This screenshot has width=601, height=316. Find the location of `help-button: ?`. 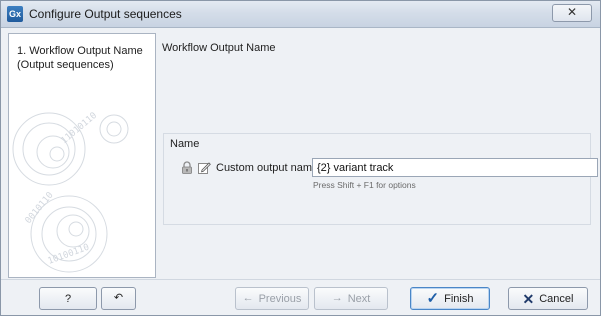

help-button: ? is located at coordinates (68, 298).